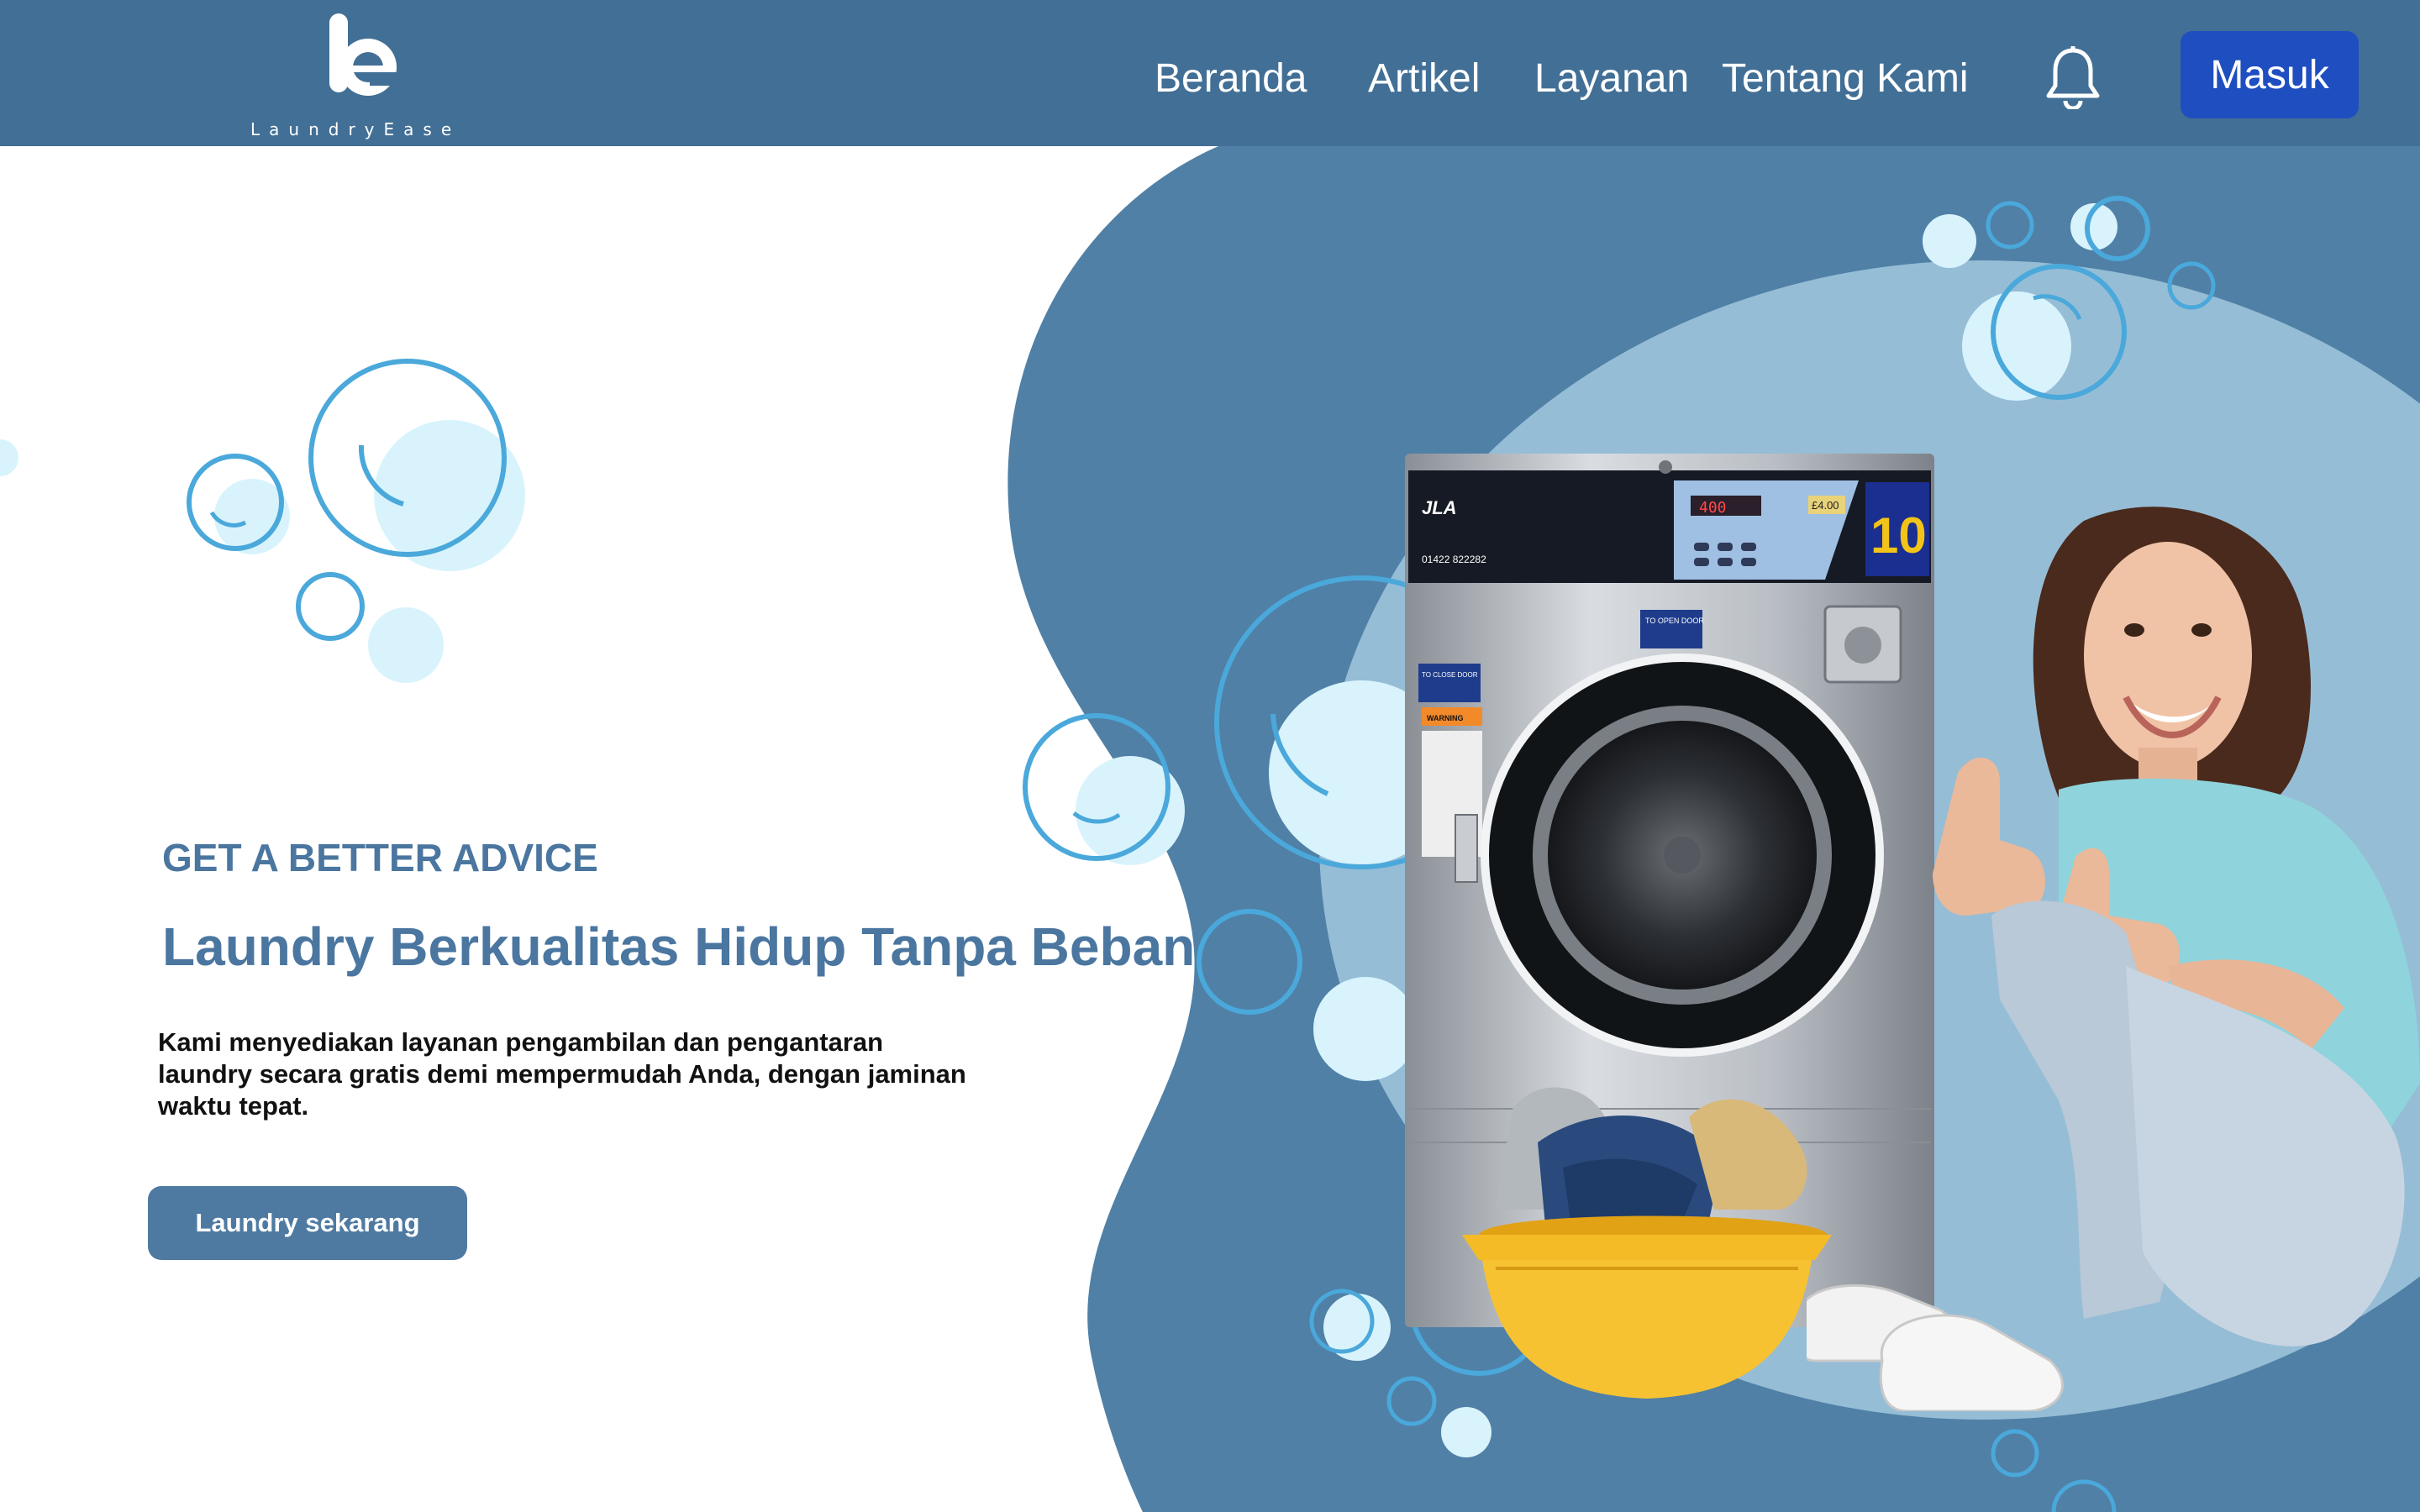 The height and width of the screenshot is (1512, 2420). What do you see at coordinates (1445, 718) in the screenshot?
I see `machine-warning-label: WARNING` at bounding box center [1445, 718].